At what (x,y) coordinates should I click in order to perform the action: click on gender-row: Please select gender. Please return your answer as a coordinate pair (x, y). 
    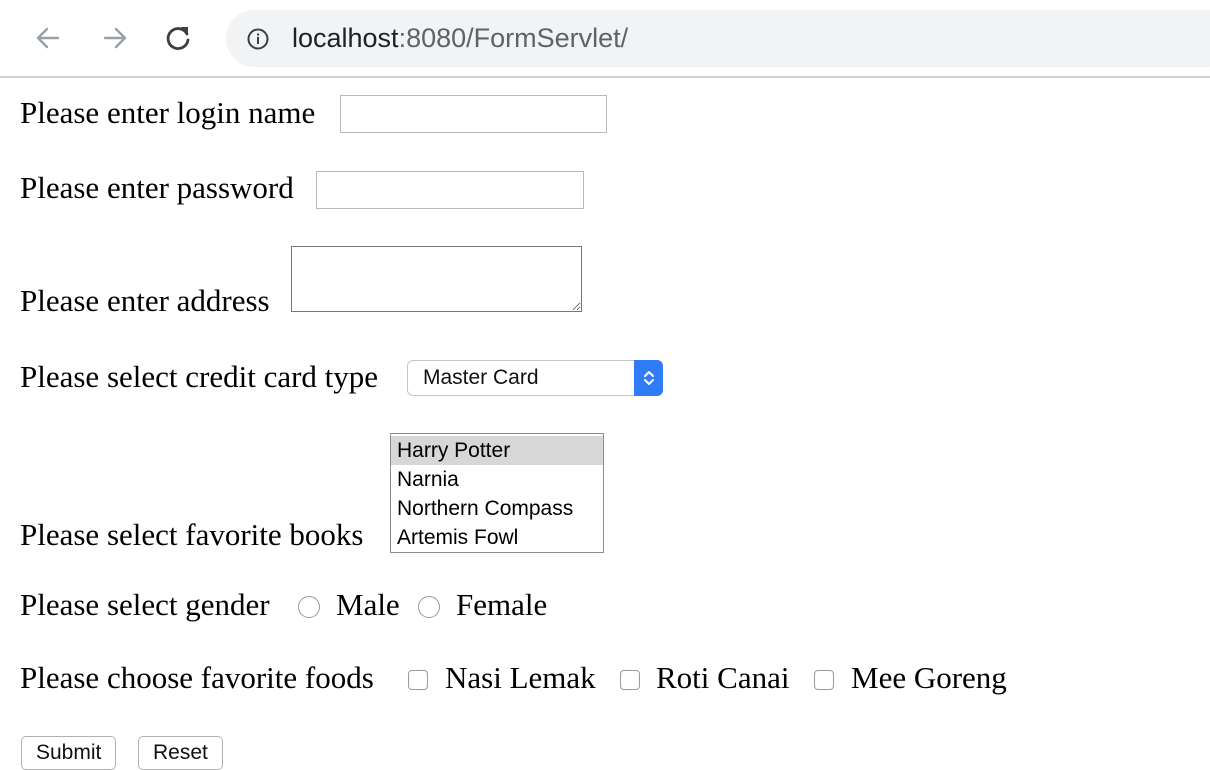
    Looking at the image, I should click on (145, 605).